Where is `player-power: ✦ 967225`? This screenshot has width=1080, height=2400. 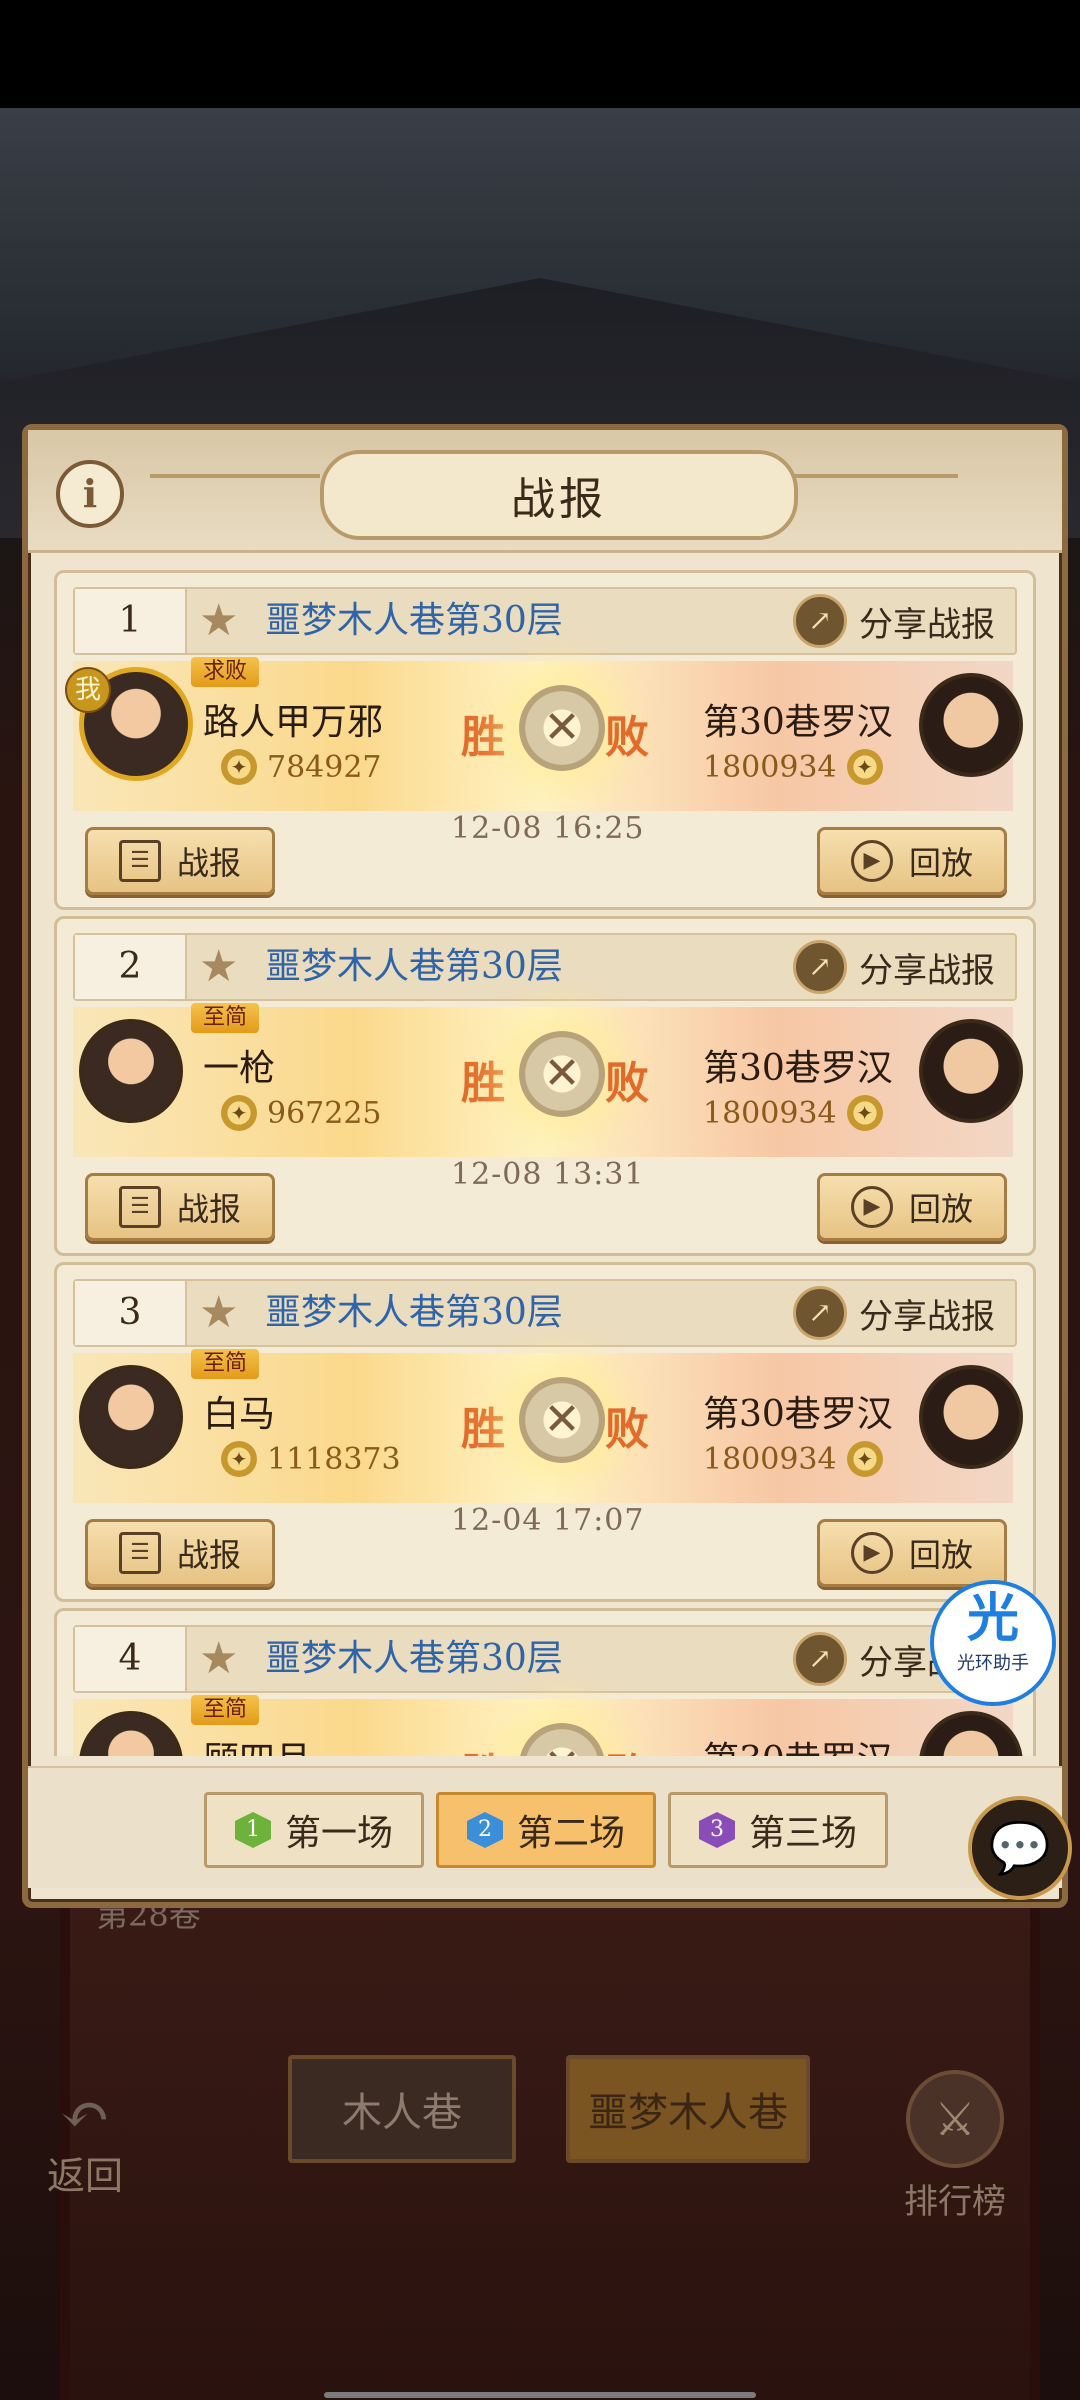 player-power: ✦ 967225 is located at coordinates (296, 1113).